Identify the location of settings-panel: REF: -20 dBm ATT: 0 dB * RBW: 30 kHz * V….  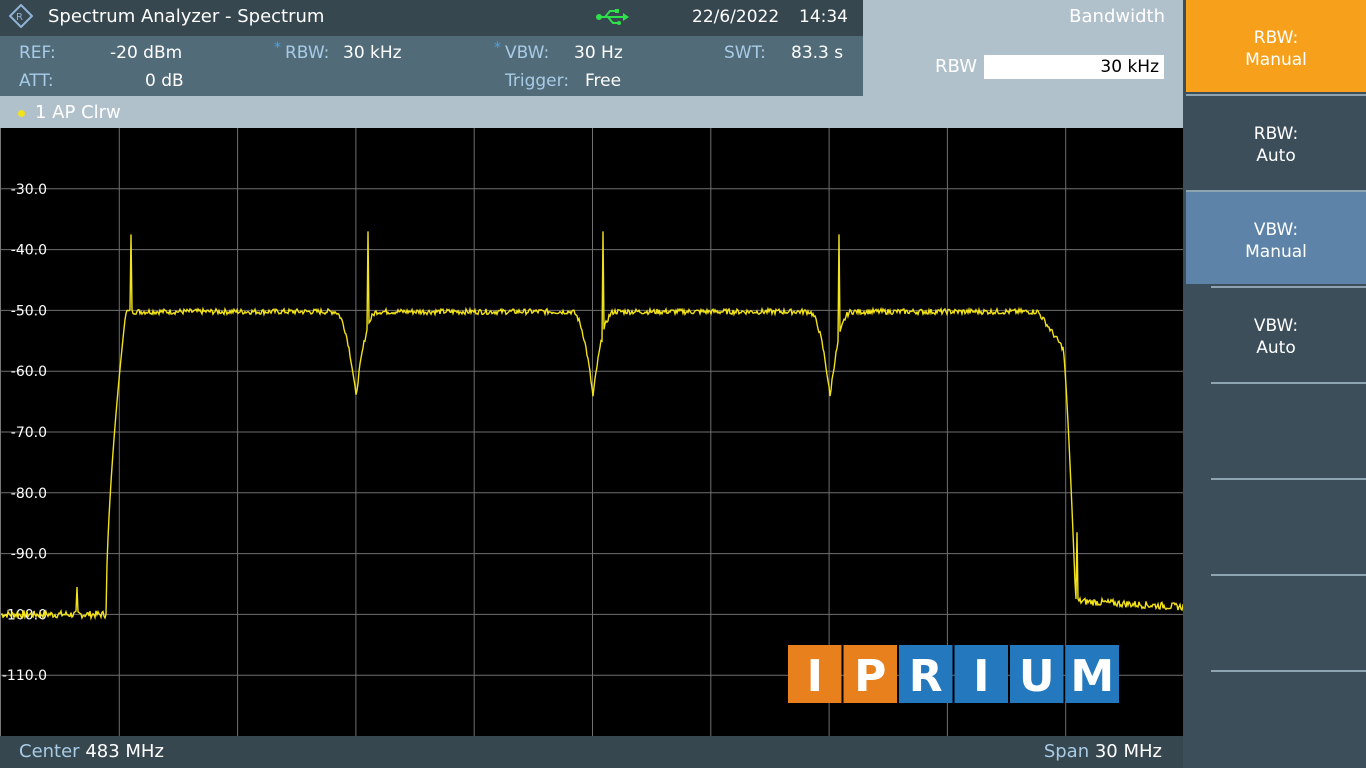
(431, 66).